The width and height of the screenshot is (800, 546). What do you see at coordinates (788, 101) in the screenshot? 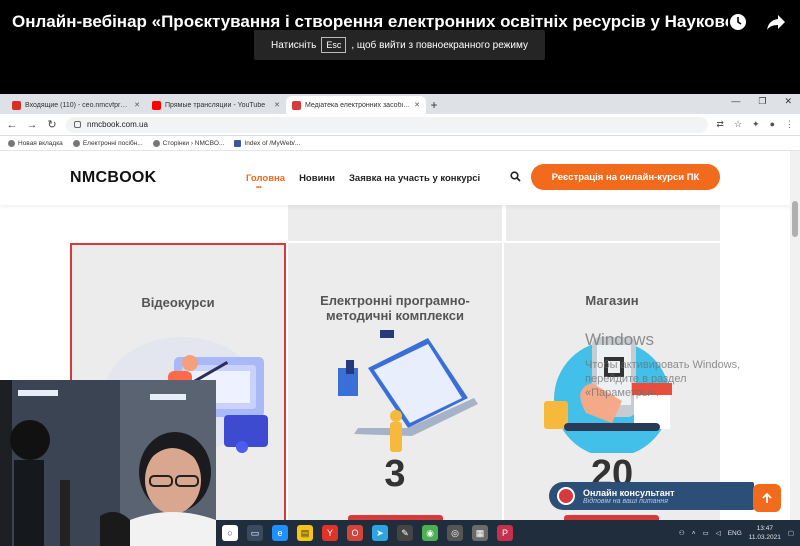
I see `close-window-icon: ✕` at bounding box center [788, 101].